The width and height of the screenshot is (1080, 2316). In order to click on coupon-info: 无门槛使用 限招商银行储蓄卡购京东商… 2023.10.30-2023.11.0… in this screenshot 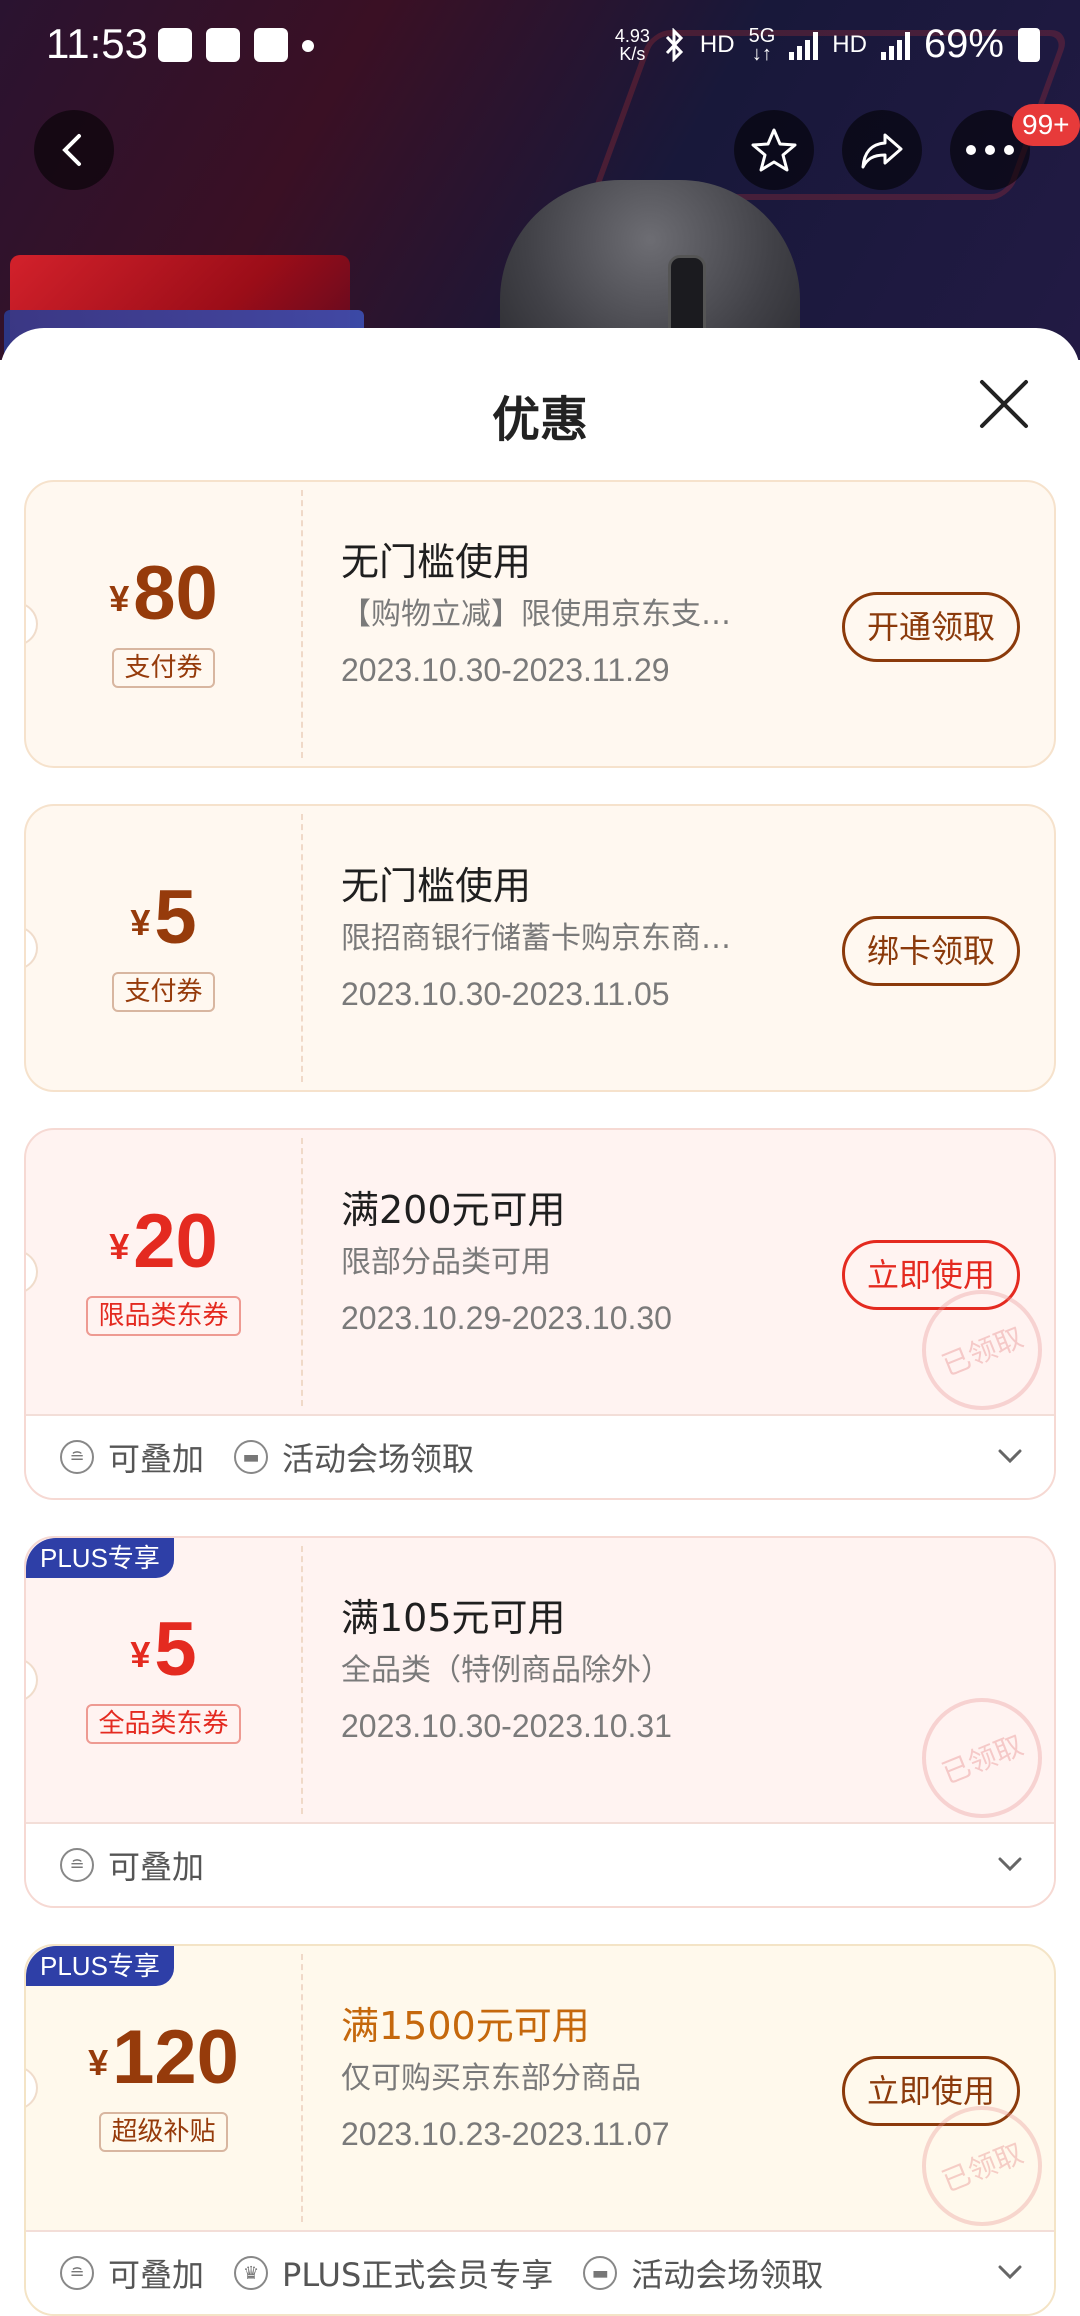, I will do `click(576, 938)`.